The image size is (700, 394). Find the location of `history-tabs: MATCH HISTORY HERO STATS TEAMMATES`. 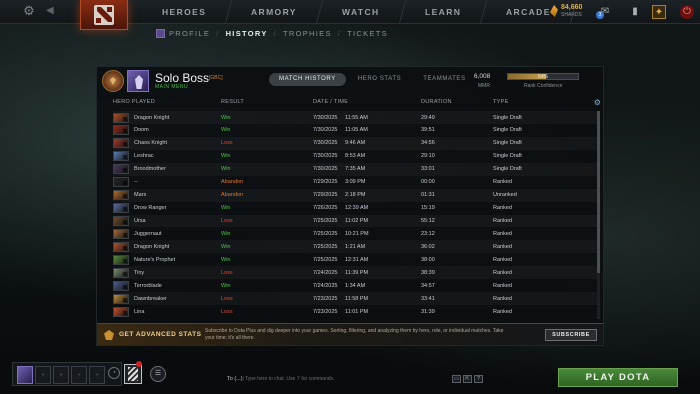

history-tabs: MATCH HISTORY HERO STATS TEAMMATES is located at coordinates (373, 79).